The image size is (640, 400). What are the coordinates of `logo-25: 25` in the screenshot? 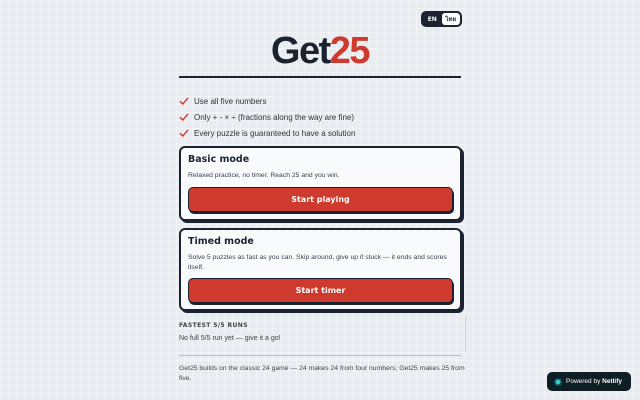 It's located at (350, 51).